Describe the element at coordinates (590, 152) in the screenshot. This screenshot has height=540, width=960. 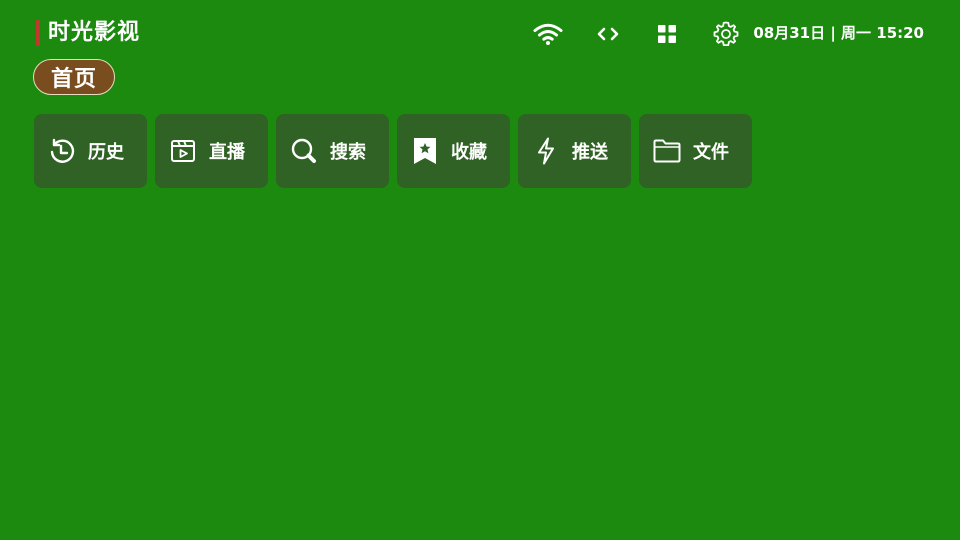
I see `push-label: 推送` at that location.